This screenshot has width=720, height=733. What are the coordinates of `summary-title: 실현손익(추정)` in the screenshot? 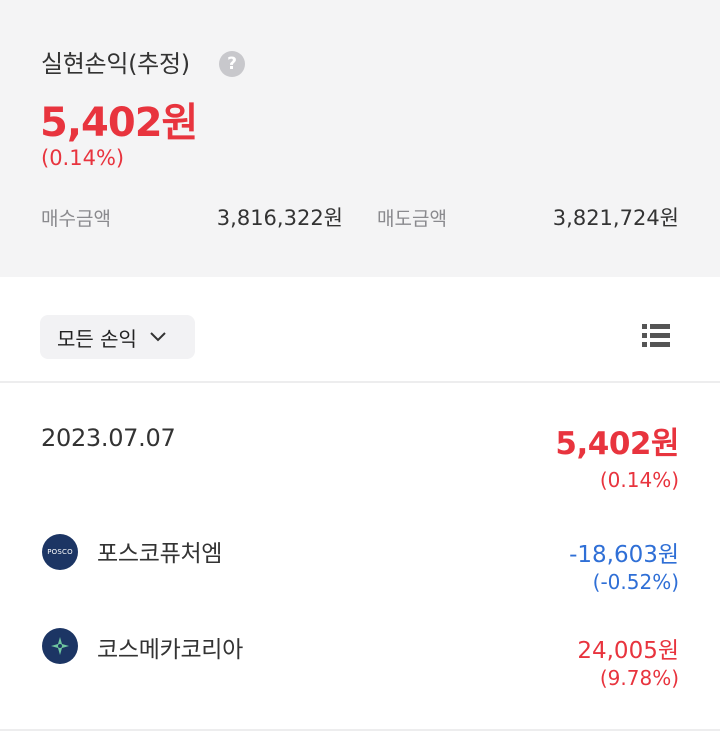 It's located at (115, 64).